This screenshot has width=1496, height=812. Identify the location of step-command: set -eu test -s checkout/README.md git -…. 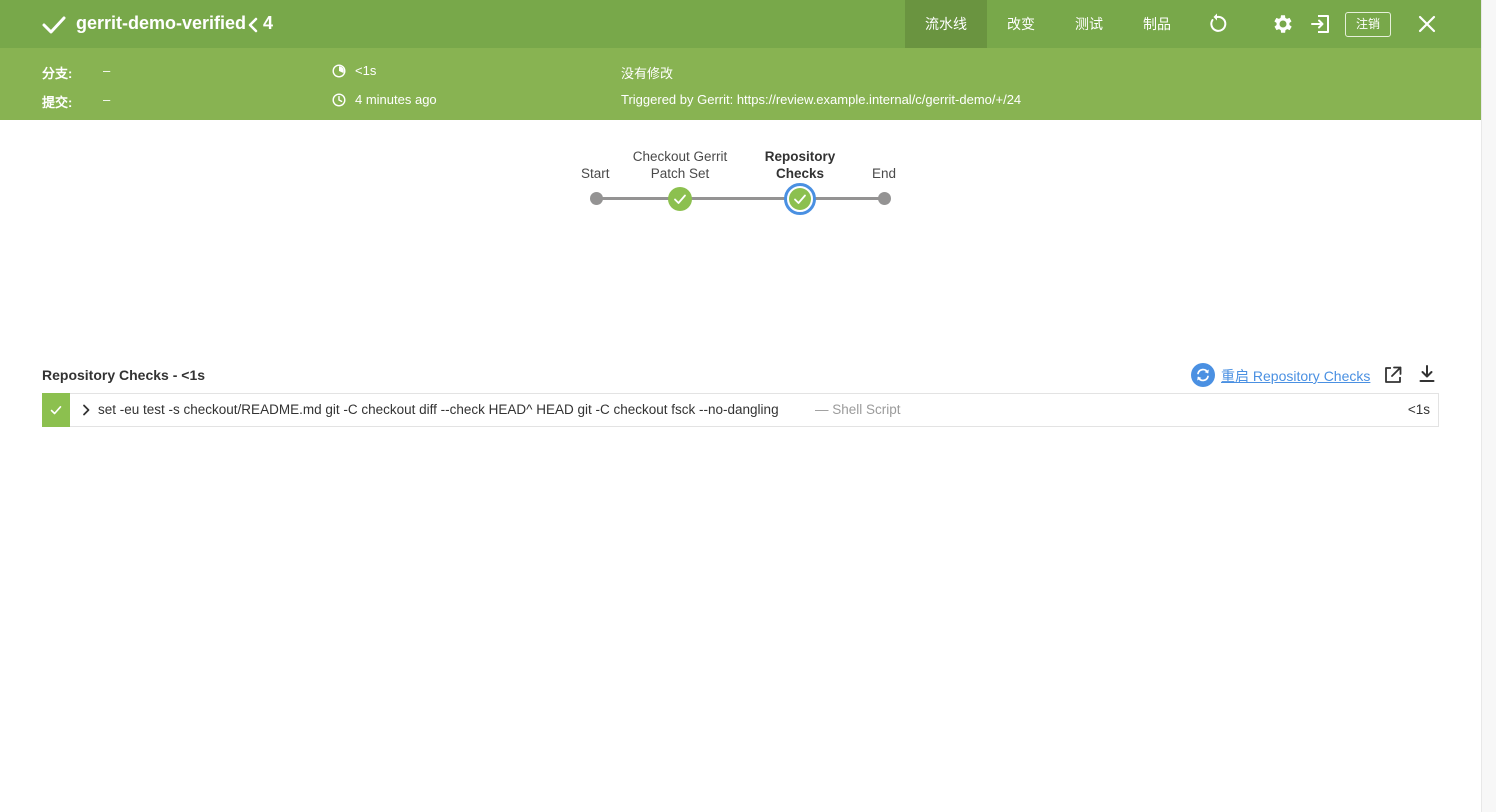
(438, 409).